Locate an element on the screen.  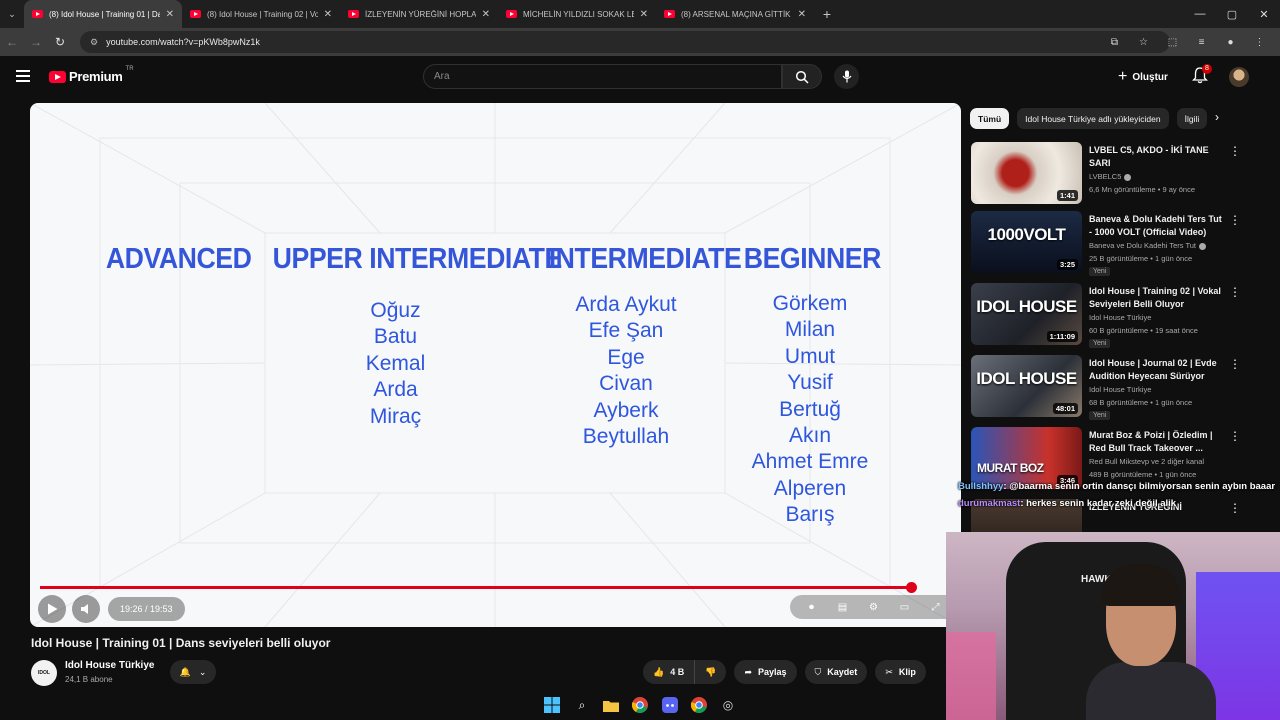
subtitles-icon: ▤ is located at coordinates (842, 607).